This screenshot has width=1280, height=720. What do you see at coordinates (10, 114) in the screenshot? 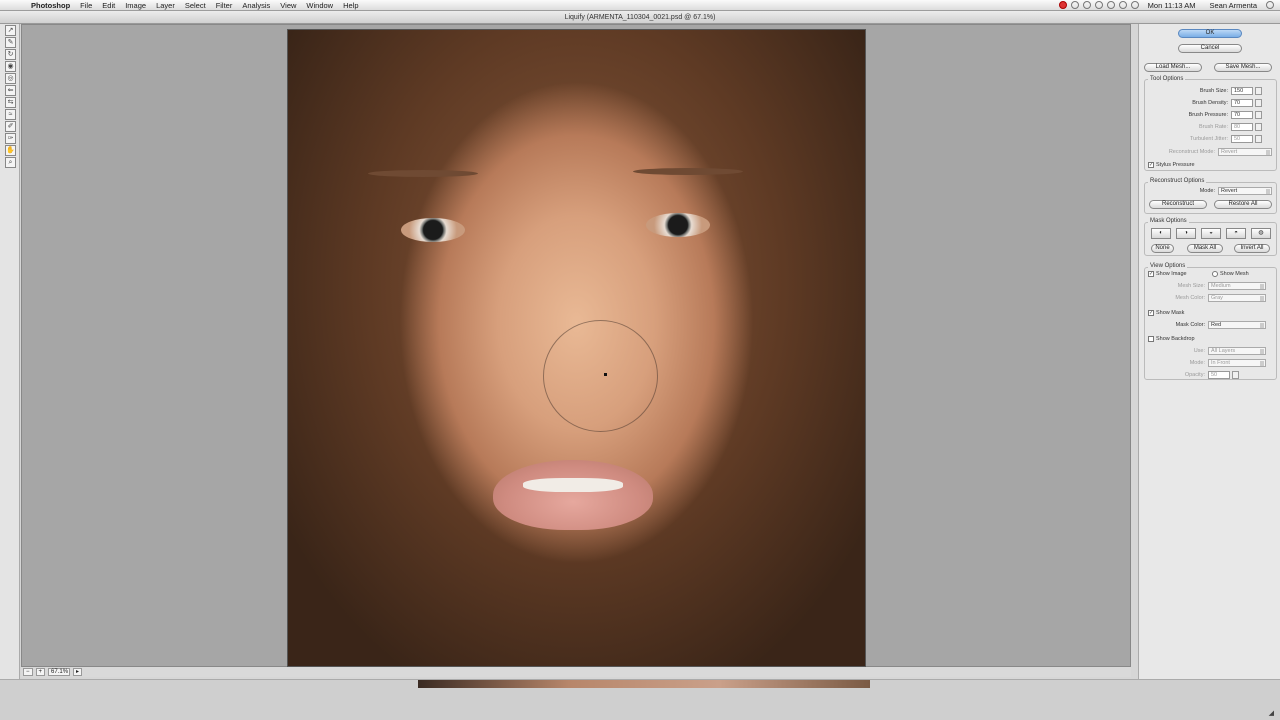
I see `turbulence-tool-icon: ≈` at bounding box center [10, 114].